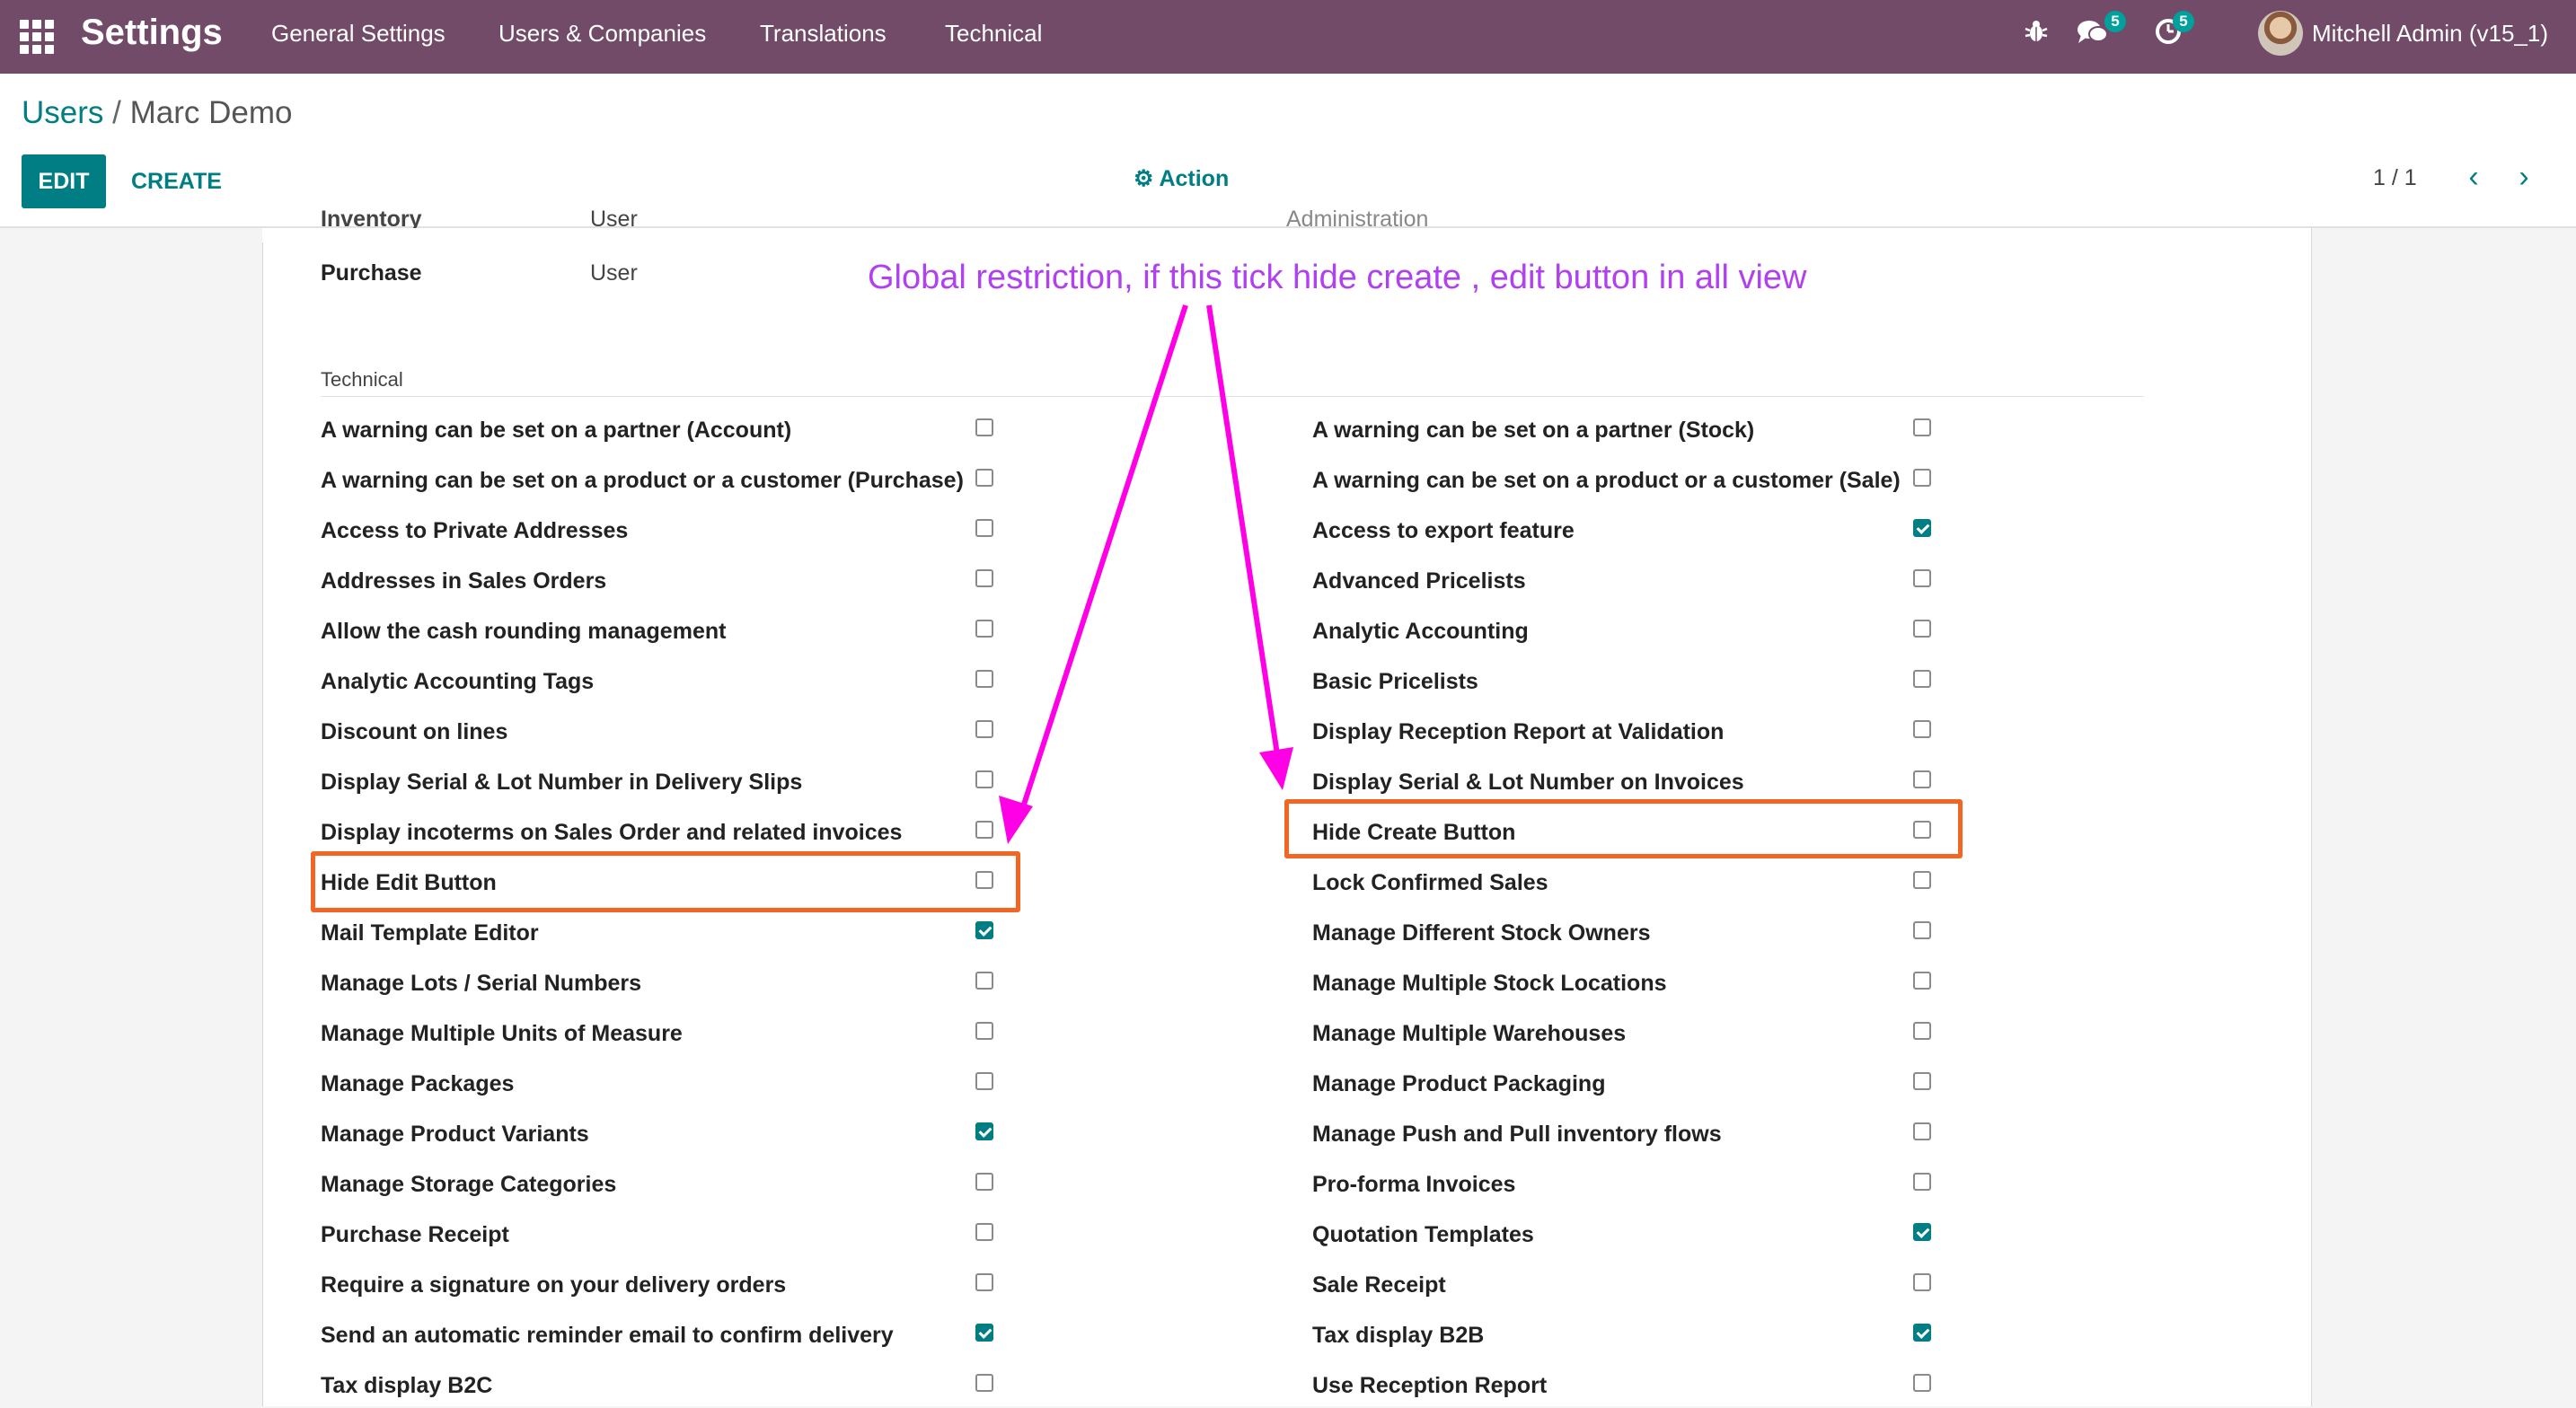 The image size is (2576, 1408). Describe the element at coordinates (1146, 574) in the screenshot. I see `annotation-arrows` at that location.